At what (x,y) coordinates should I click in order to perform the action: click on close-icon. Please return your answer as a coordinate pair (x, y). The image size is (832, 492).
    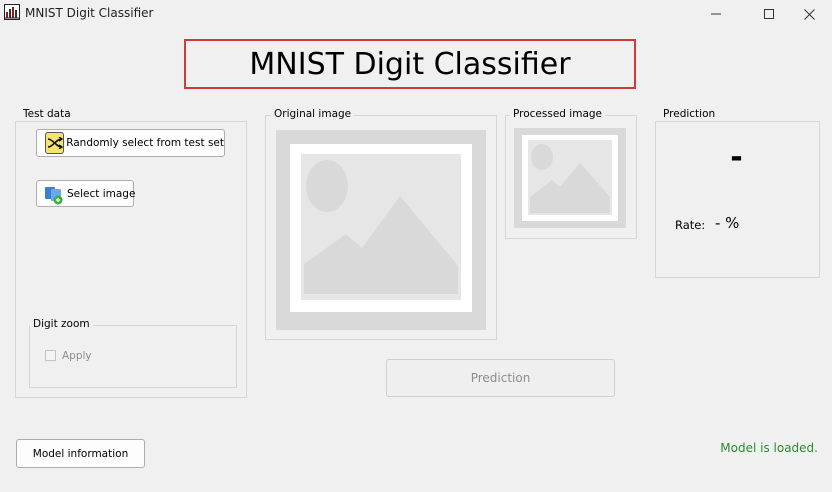
    Looking at the image, I should click on (809, 14).